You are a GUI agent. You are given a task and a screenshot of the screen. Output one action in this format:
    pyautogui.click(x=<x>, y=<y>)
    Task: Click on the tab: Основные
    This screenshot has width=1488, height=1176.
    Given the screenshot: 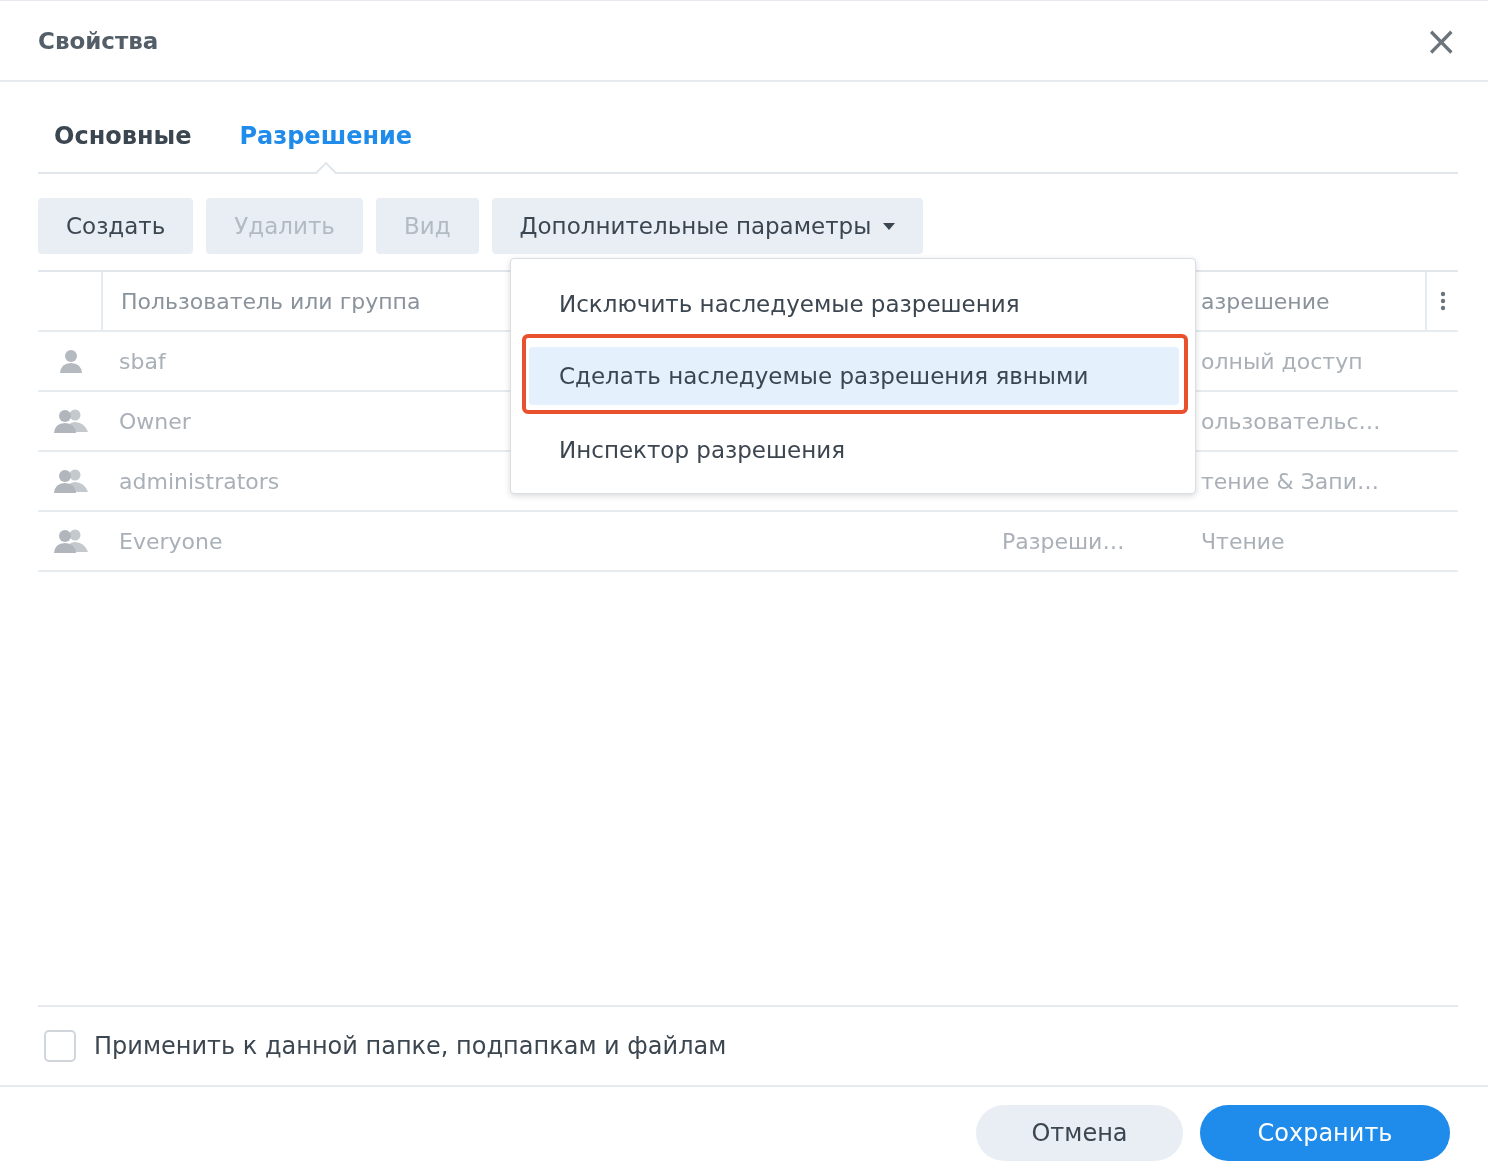 What is the action you would take?
    pyautogui.click(x=123, y=147)
    